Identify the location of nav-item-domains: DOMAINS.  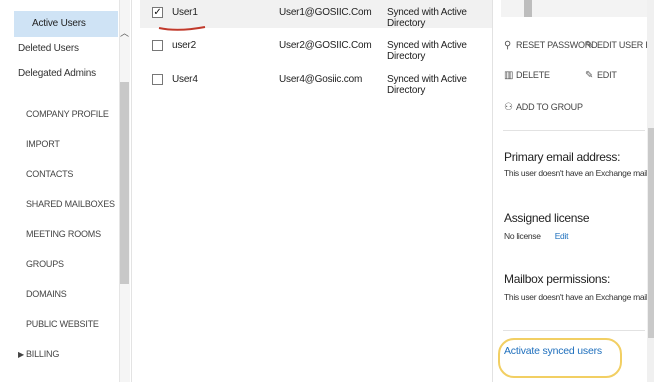
(46, 294).